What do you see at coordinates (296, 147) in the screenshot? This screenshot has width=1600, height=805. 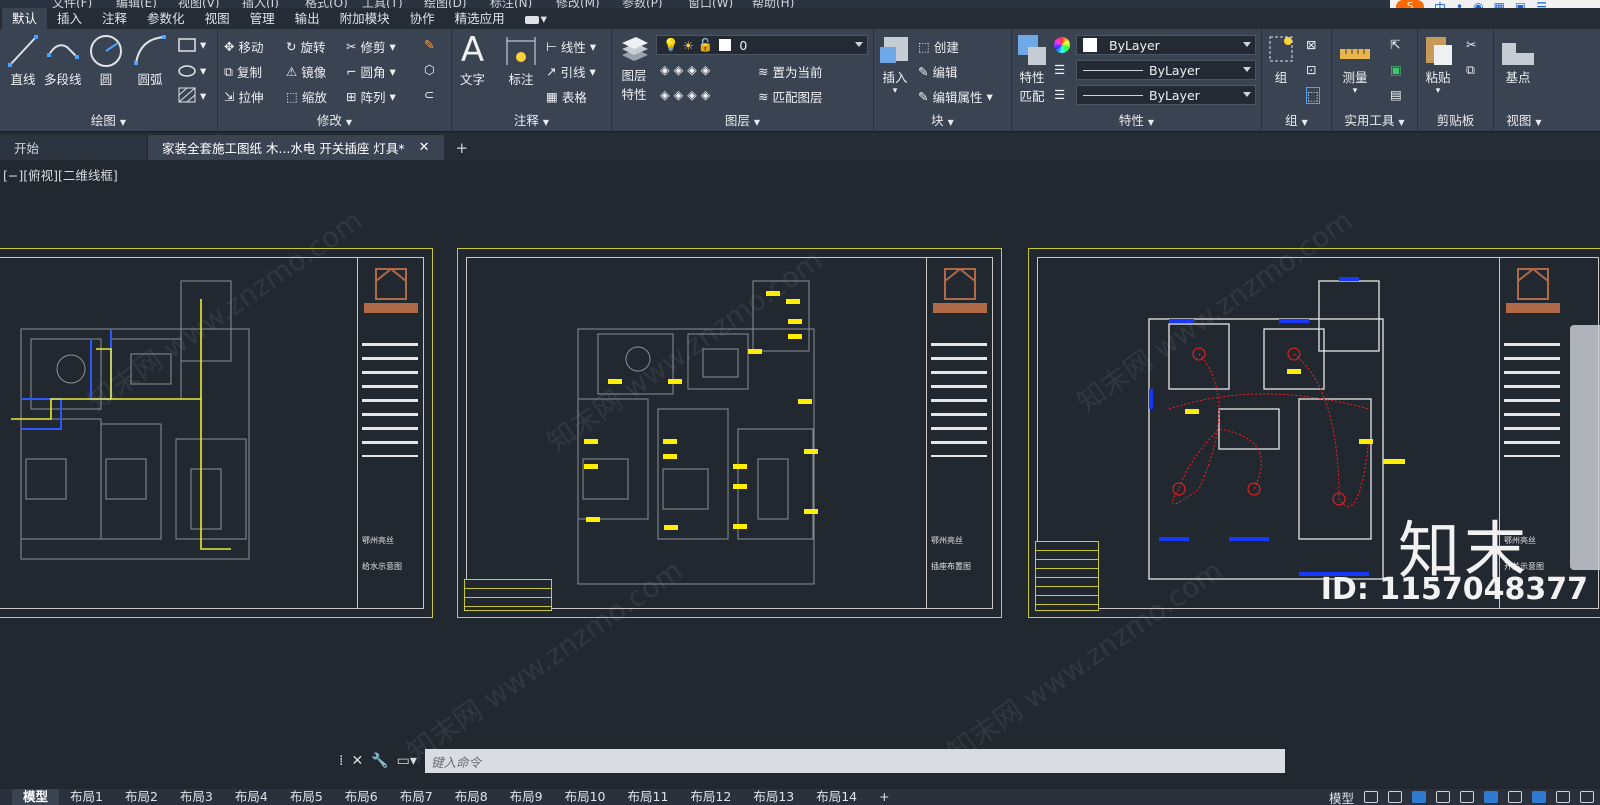 I see `doc-tab-drawing: 家装全套施工图纸 木...水电 开关插座 灯具* ✕` at bounding box center [296, 147].